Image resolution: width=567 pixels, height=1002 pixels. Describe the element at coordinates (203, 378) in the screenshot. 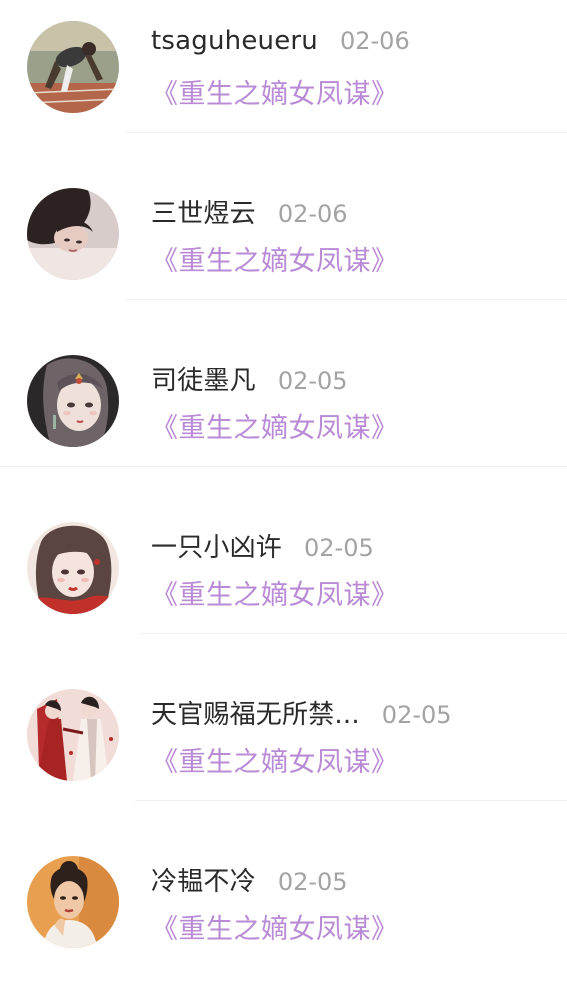

I see `user-name: 司徒墨凡` at that location.